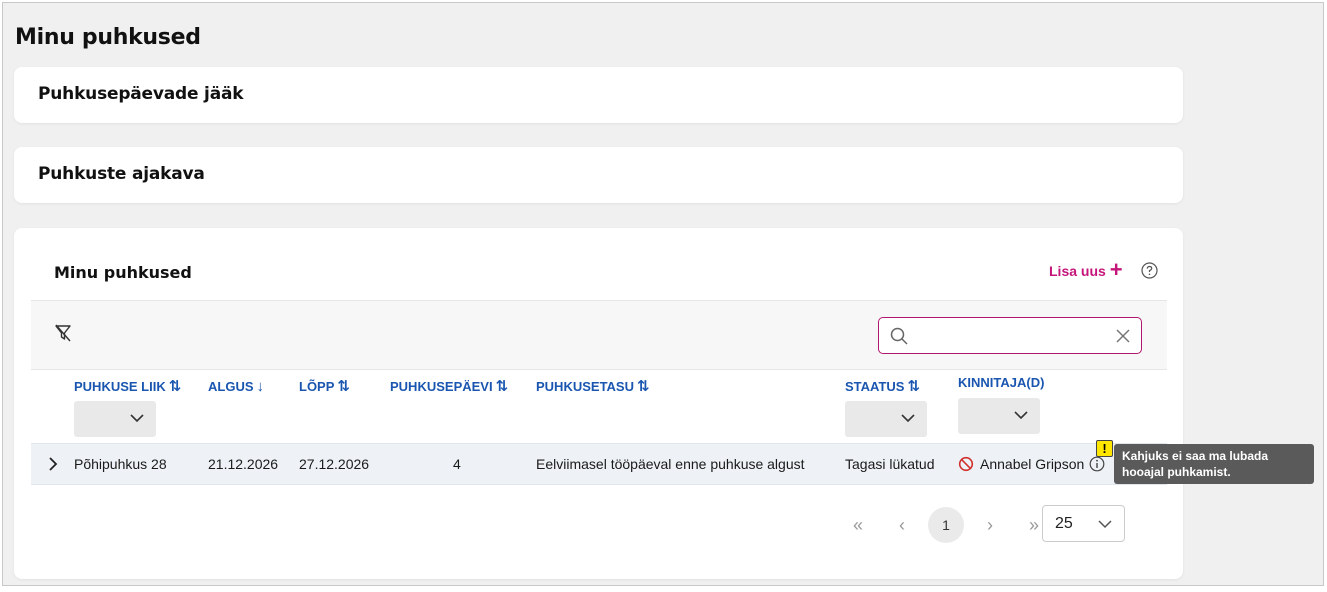  What do you see at coordinates (599, 525) in the screenshot?
I see `pagination: « ‹ 1 › » 25` at bounding box center [599, 525].